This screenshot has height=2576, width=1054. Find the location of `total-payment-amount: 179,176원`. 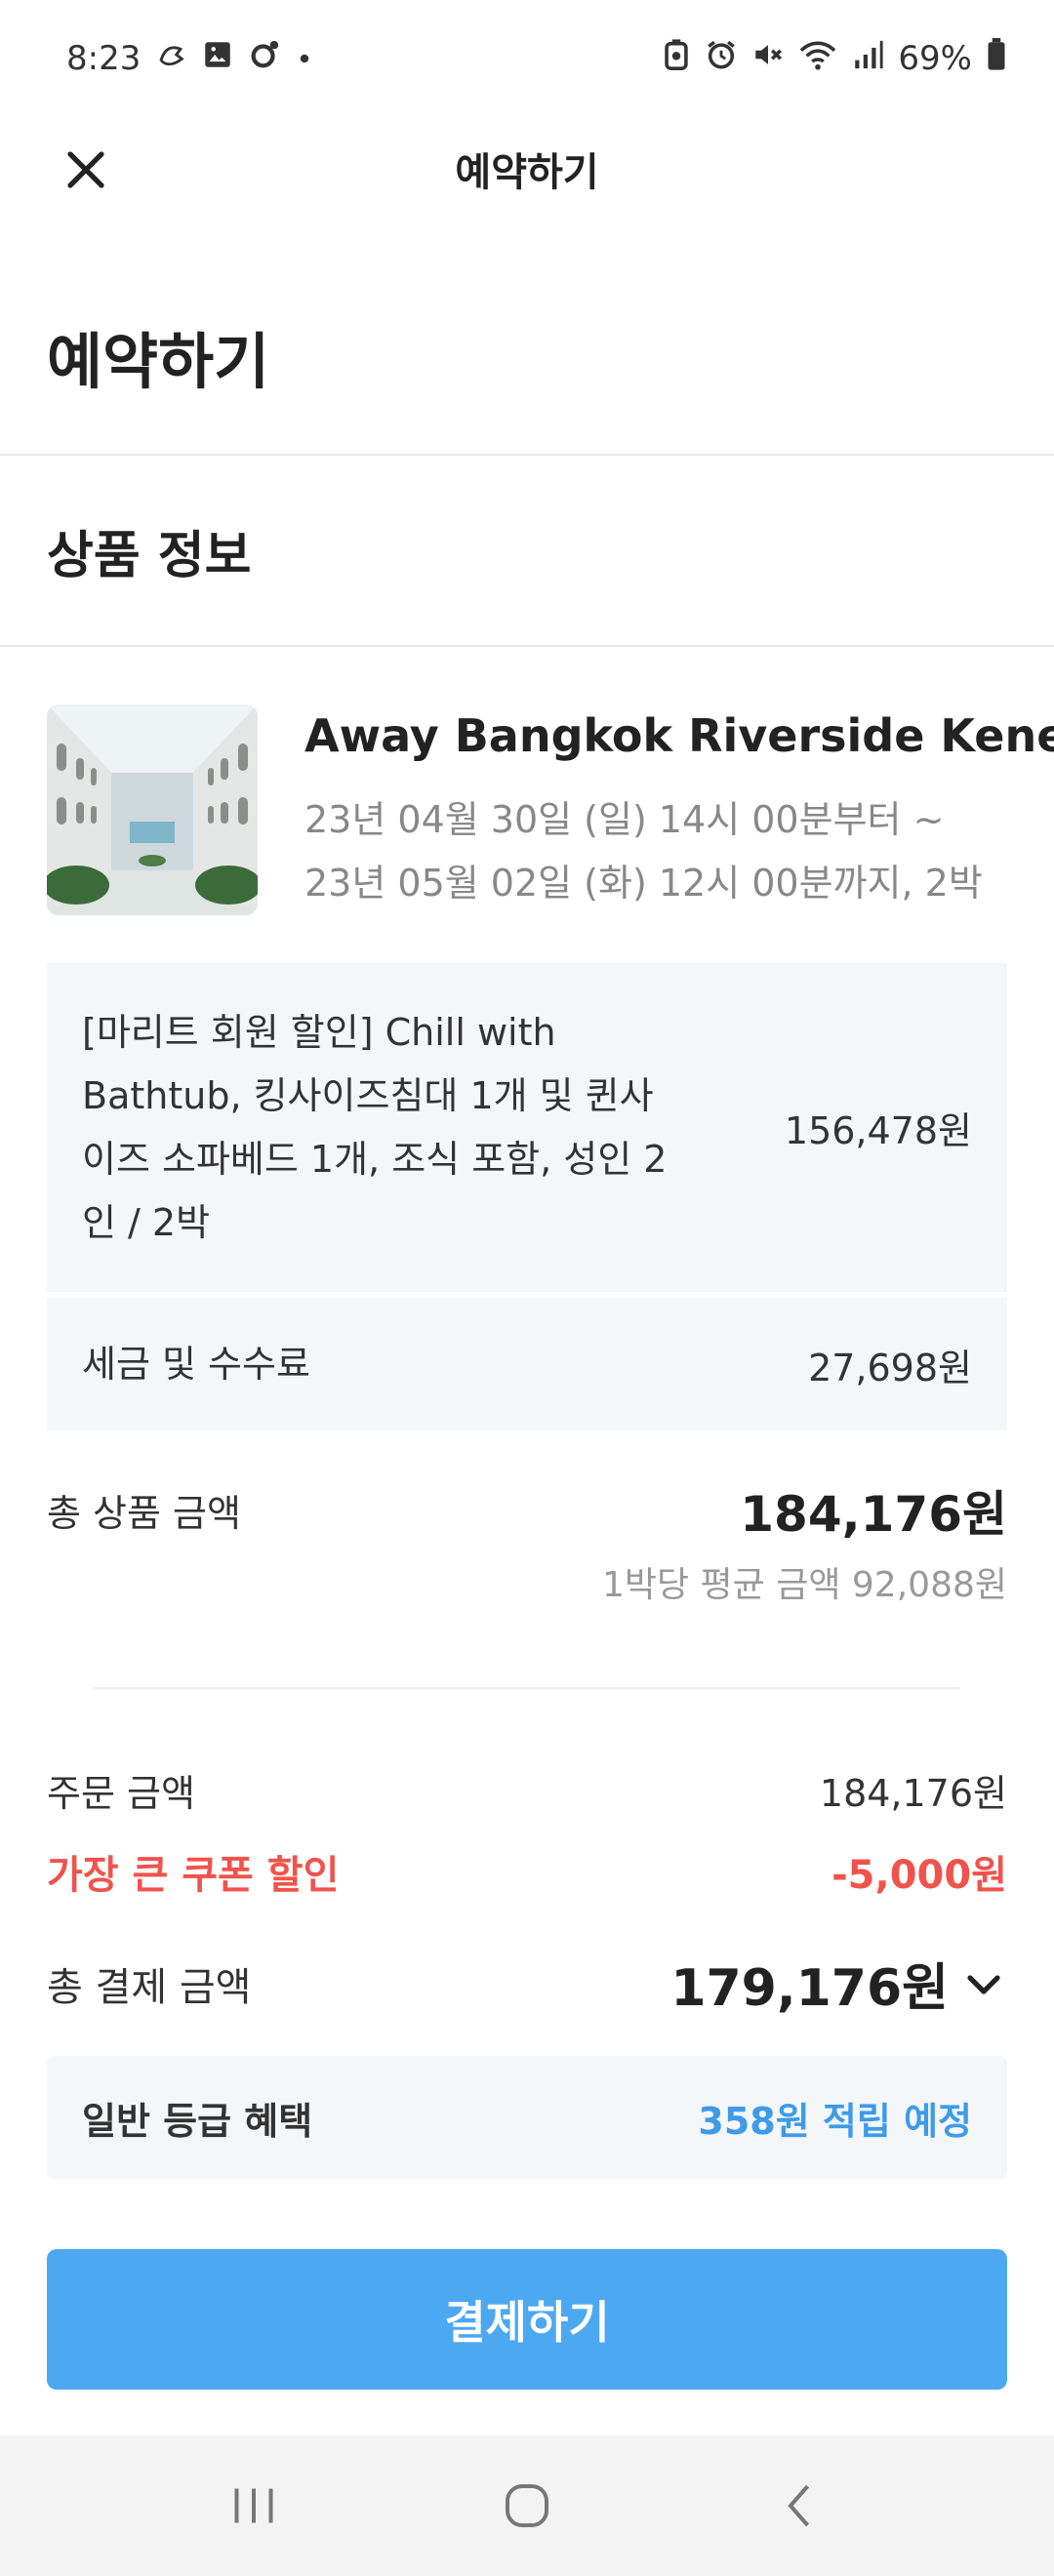

total-payment-amount: 179,176원 is located at coordinates (838, 1983).